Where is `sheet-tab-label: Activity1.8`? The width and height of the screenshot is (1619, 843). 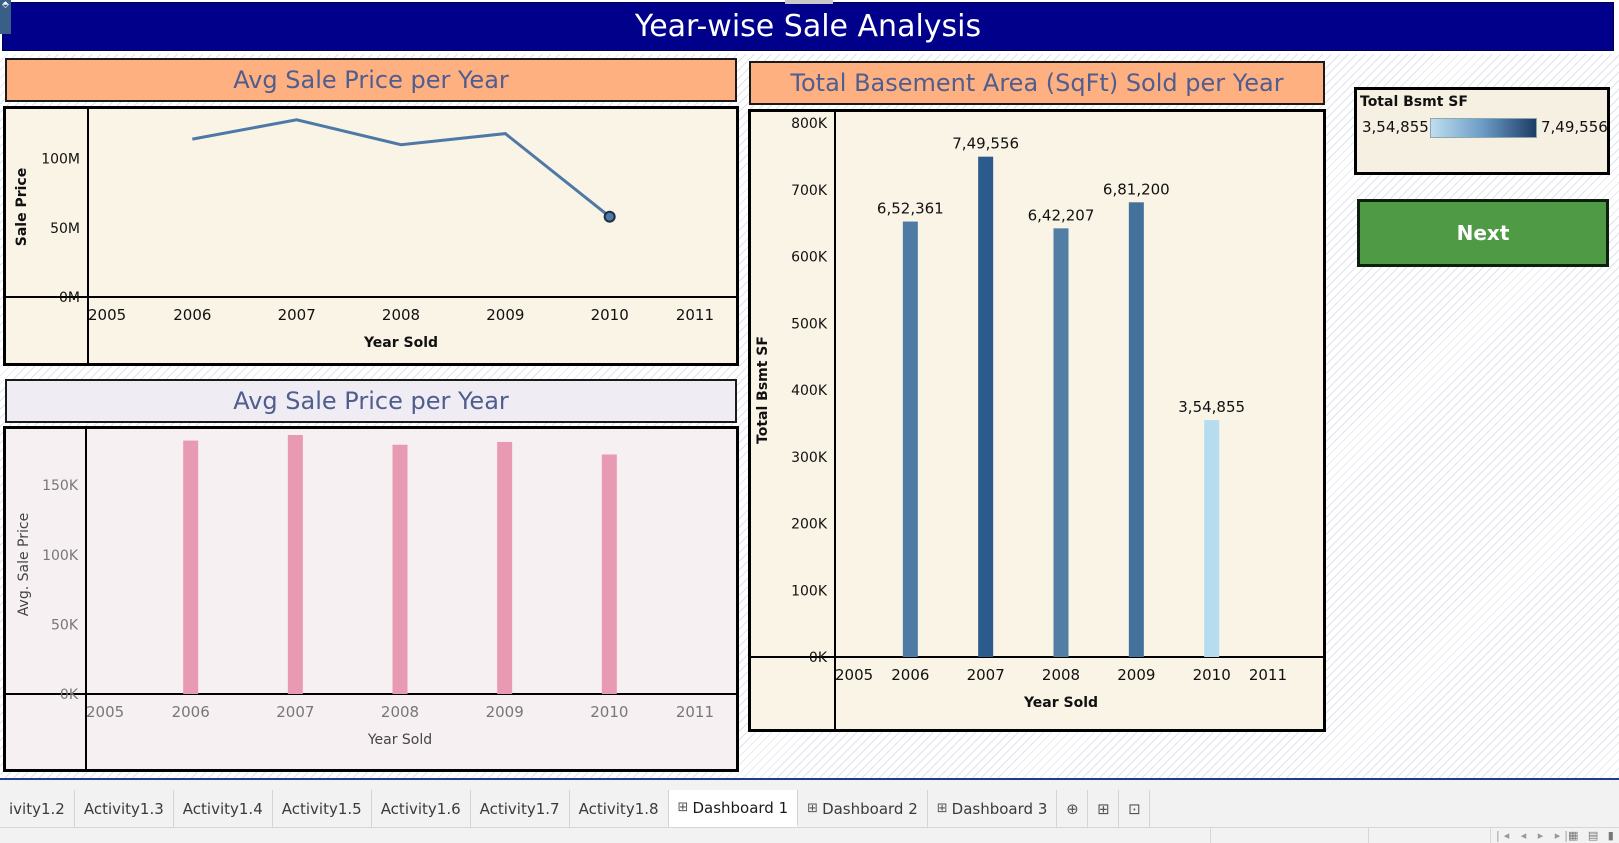
sheet-tab-label: Activity1.8 is located at coordinates (618, 808).